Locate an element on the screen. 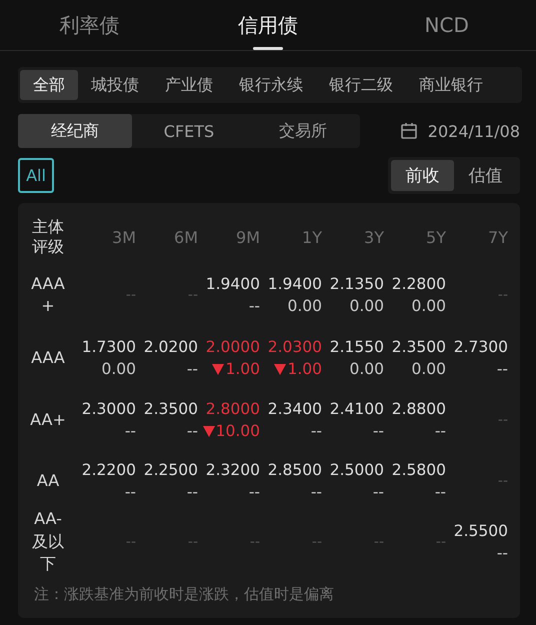 The height and width of the screenshot is (625, 536). source-option: 经纪商 is located at coordinates (75, 131).